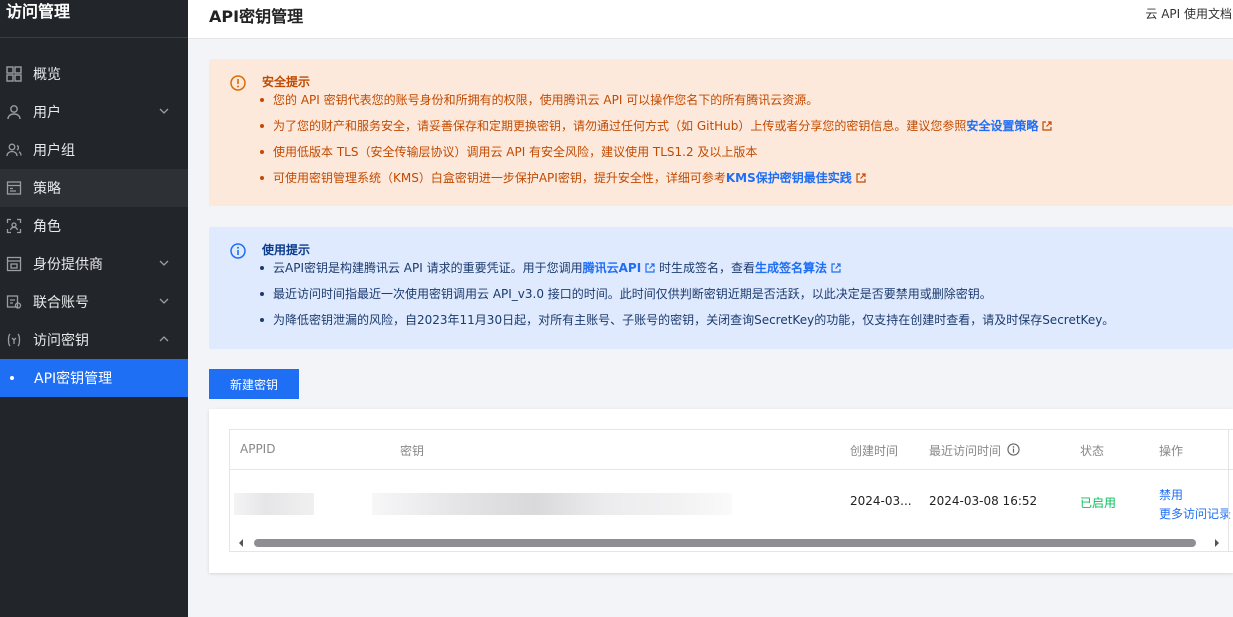  What do you see at coordinates (1228, 490) in the screenshot?
I see `column-divider` at bounding box center [1228, 490].